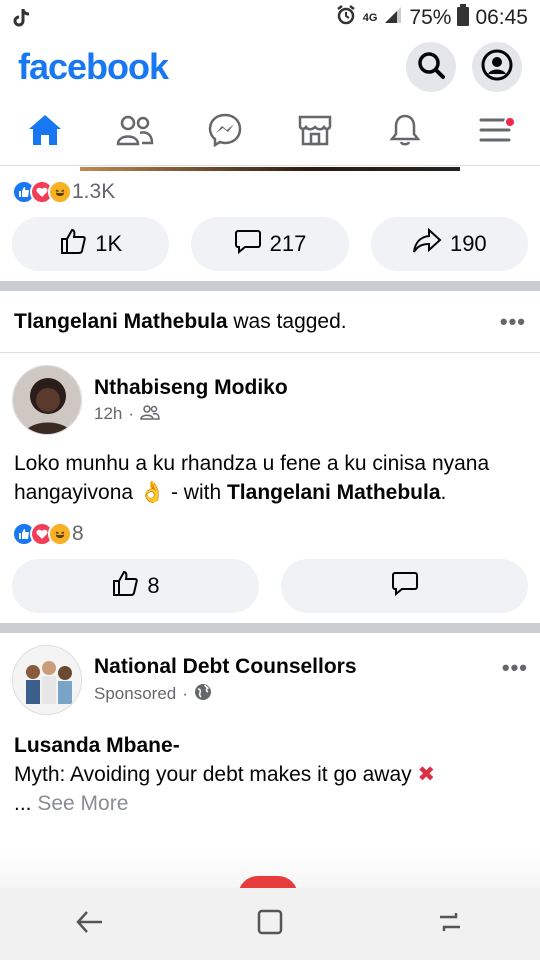 The width and height of the screenshot is (540, 960). I want to click on notifications-icon, so click(405, 132).